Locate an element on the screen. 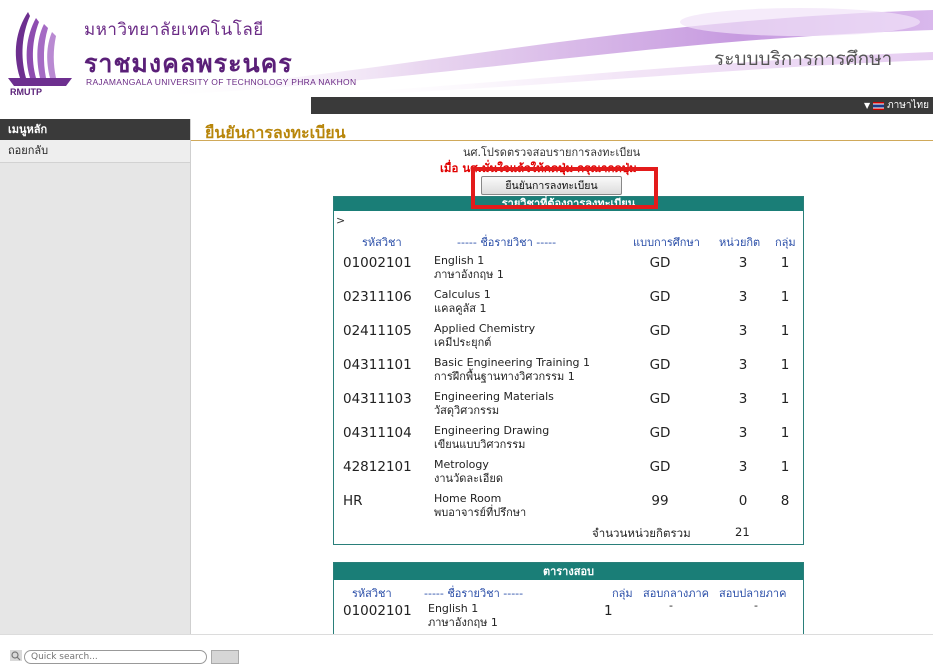 The height and width of the screenshot is (664, 933). table-row: 01002101 English 1 ภาษาอังกฤษ 1 GD 3 1 is located at coordinates (568, 270).